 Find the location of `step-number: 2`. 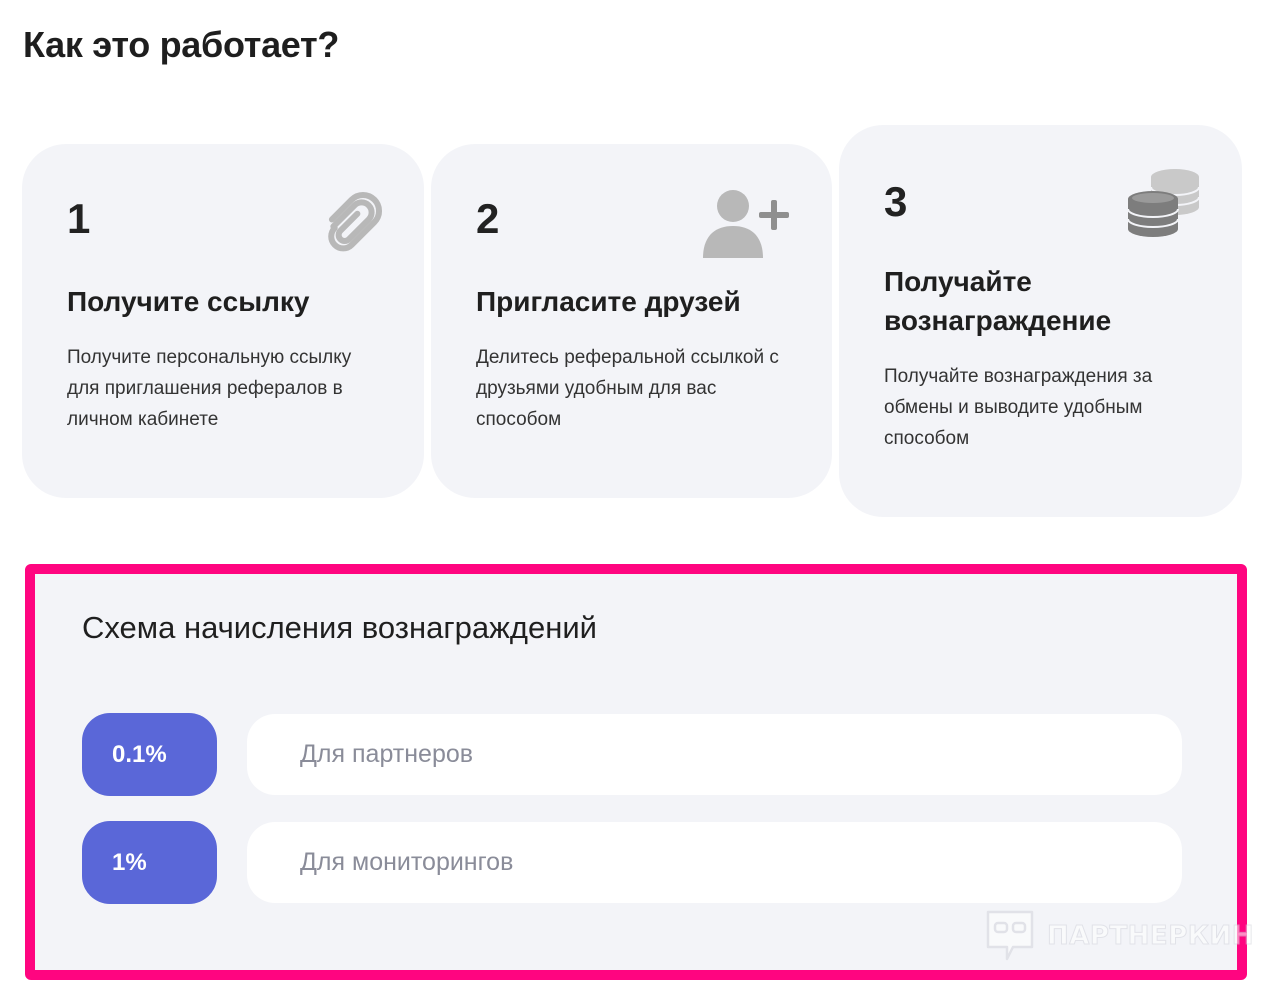

step-number: 2 is located at coordinates (488, 218).